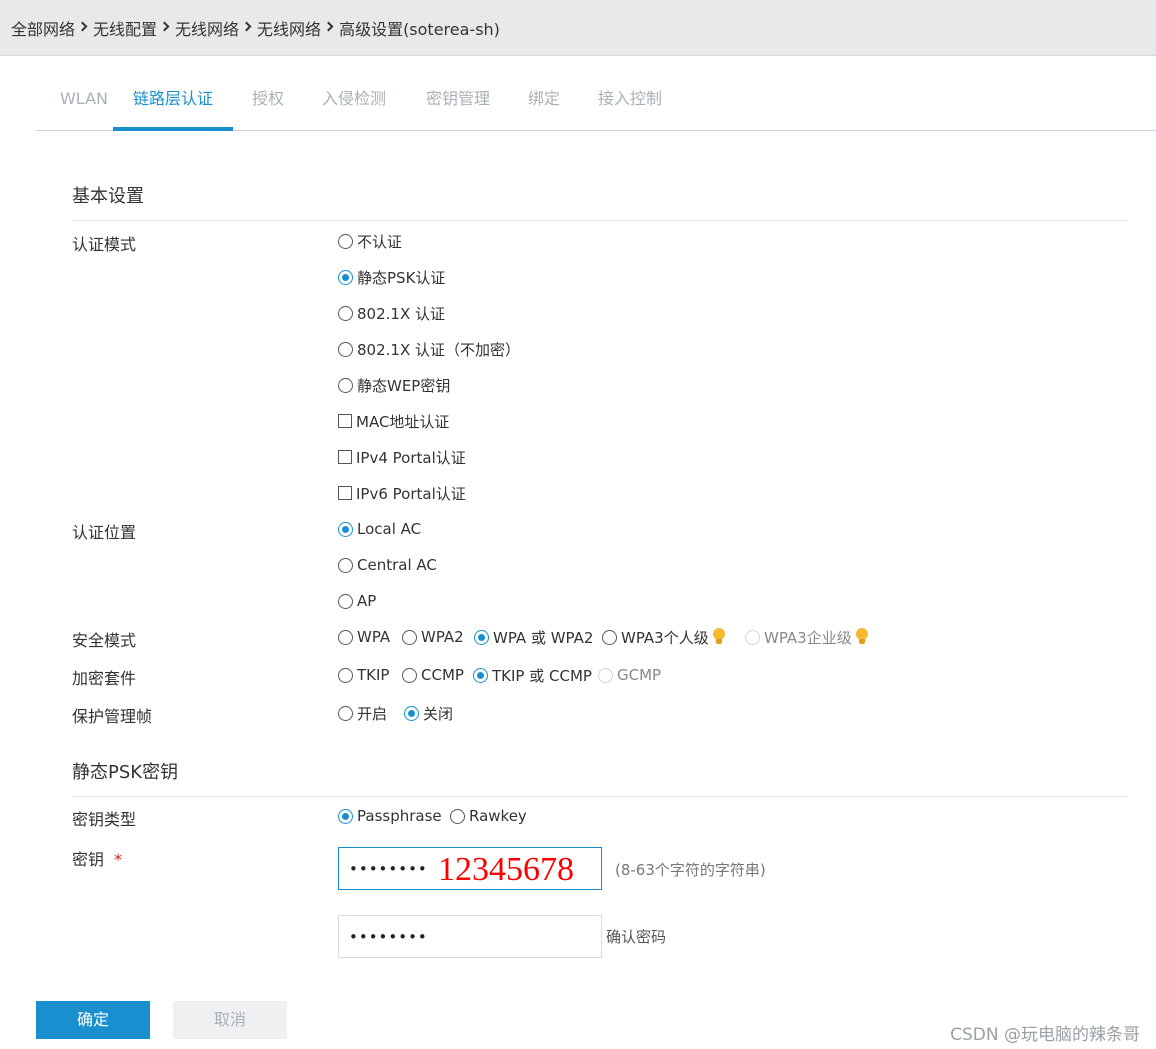  Describe the element at coordinates (372, 713) in the screenshot. I see `option-label: 开启` at that location.